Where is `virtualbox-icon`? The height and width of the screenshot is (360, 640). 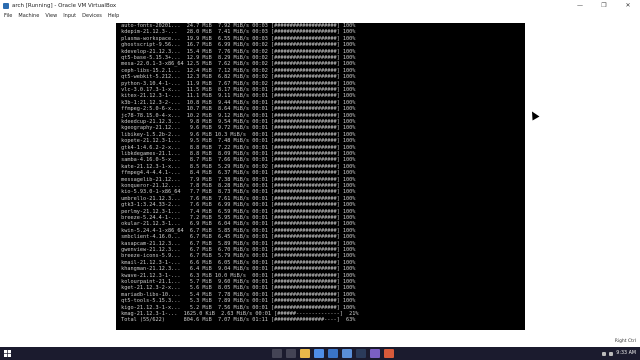
virtualbox-icon is located at coordinates (375, 353).